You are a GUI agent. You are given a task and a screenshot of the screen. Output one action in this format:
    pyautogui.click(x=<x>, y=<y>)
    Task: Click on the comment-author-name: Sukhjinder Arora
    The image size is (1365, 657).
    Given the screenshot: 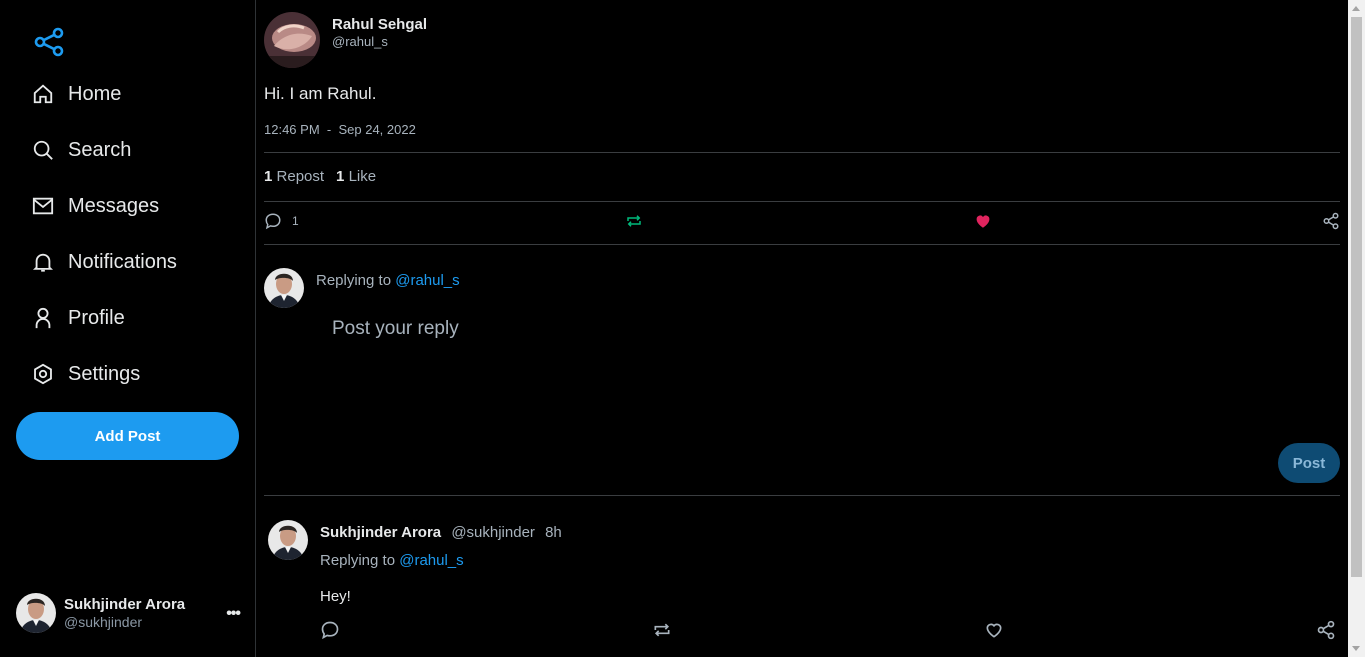 What is the action you would take?
    pyautogui.click(x=380, y=532)
    